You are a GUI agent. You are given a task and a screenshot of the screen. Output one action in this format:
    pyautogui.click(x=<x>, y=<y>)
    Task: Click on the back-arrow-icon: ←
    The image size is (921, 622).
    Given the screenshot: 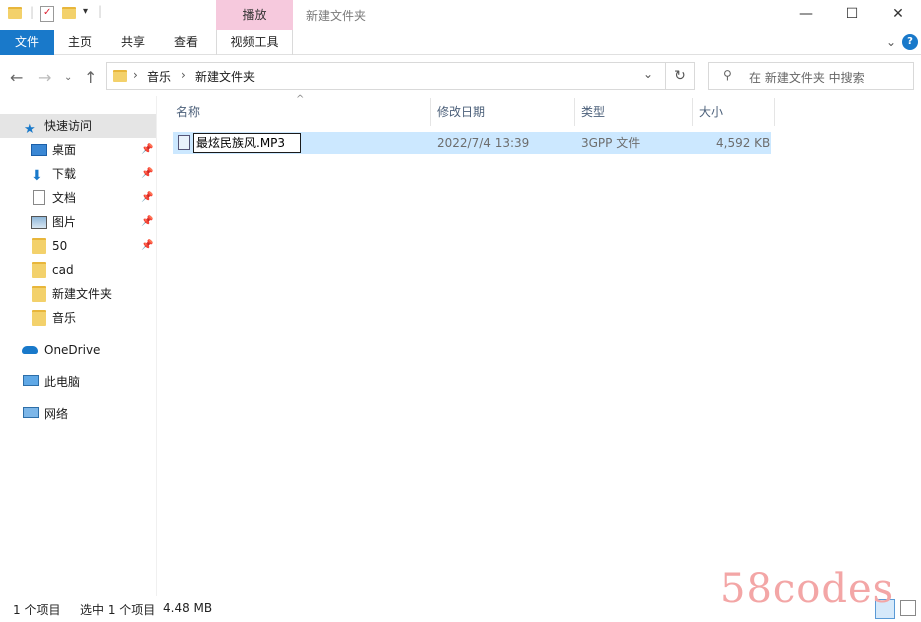 What is the action you would take?
    pyautogui.click(x=16, y=77)
    